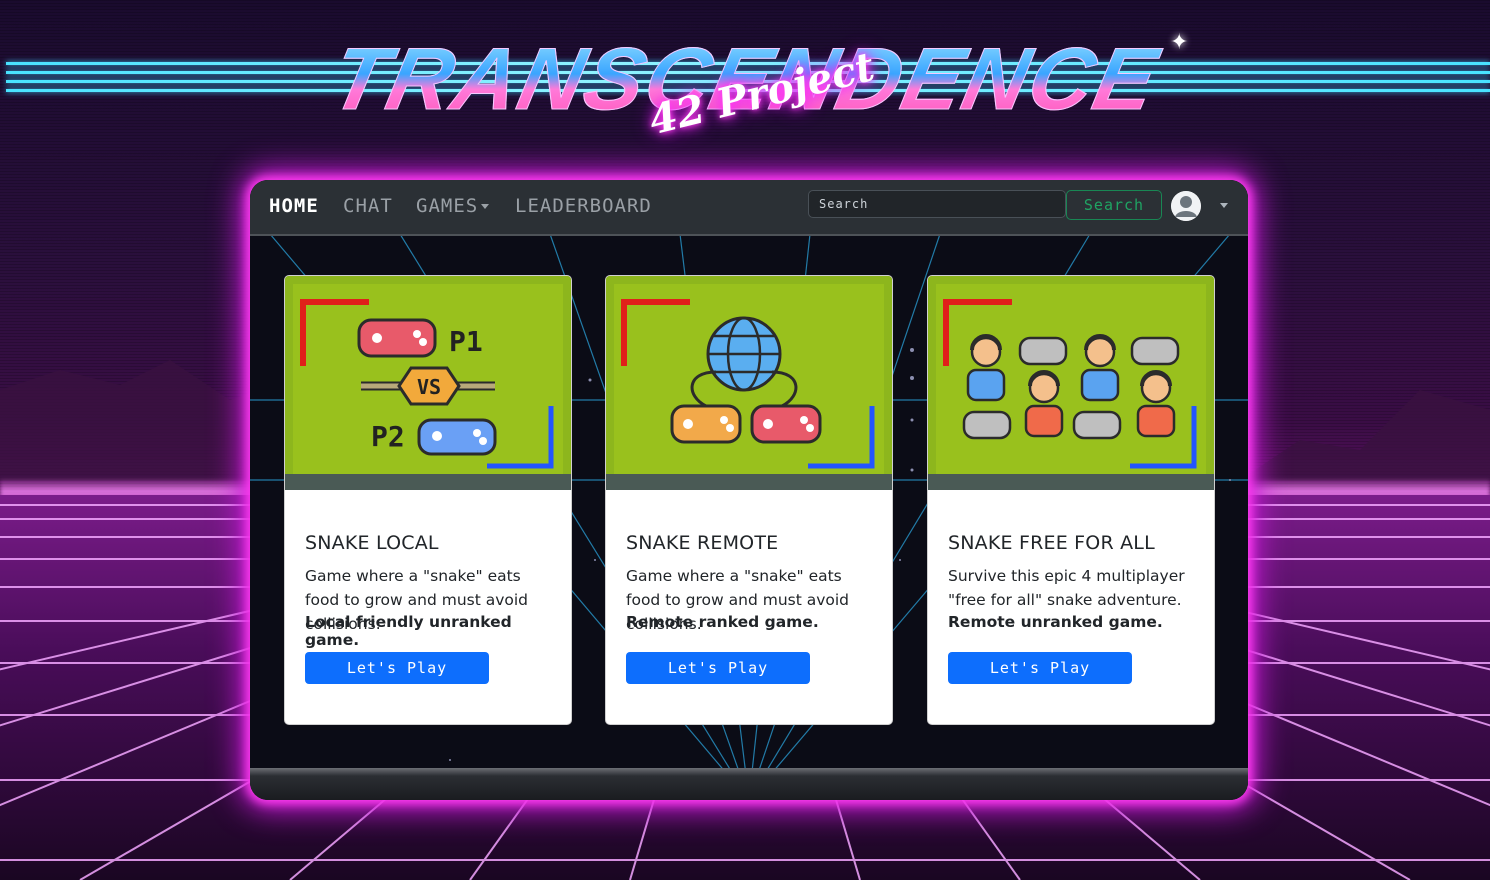  I want to click on card-title: SNAKE FREE FOR ALL, so click(1051, 543).